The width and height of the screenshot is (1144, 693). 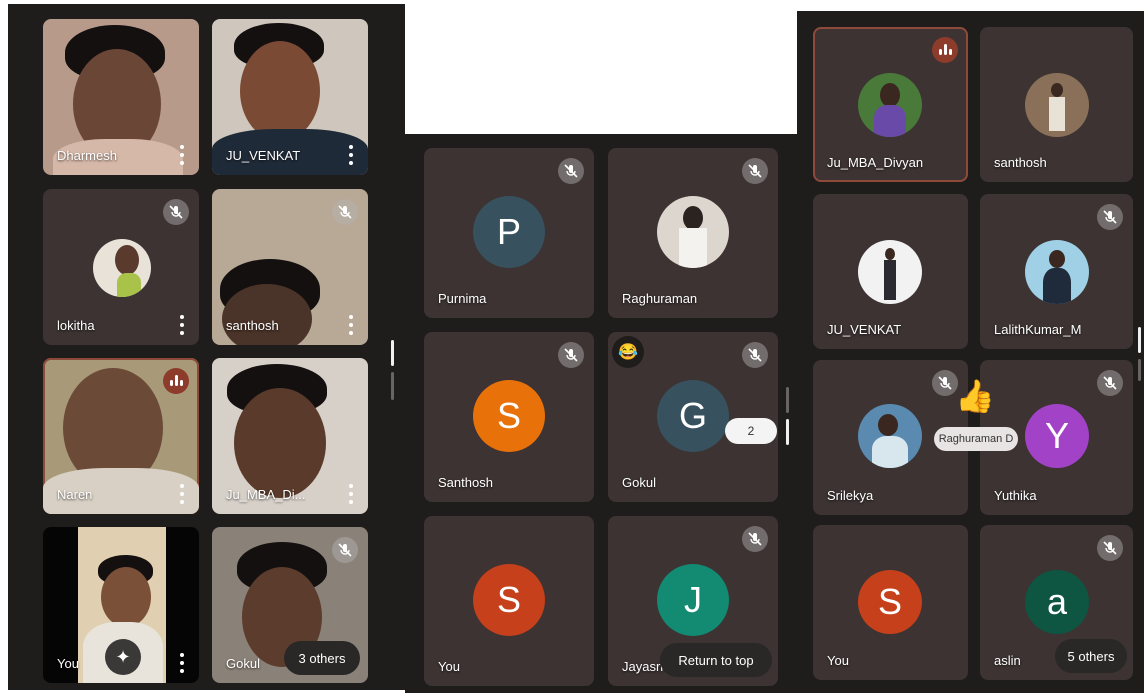 I want to click on avatar: J, so click(x=693, y=600).